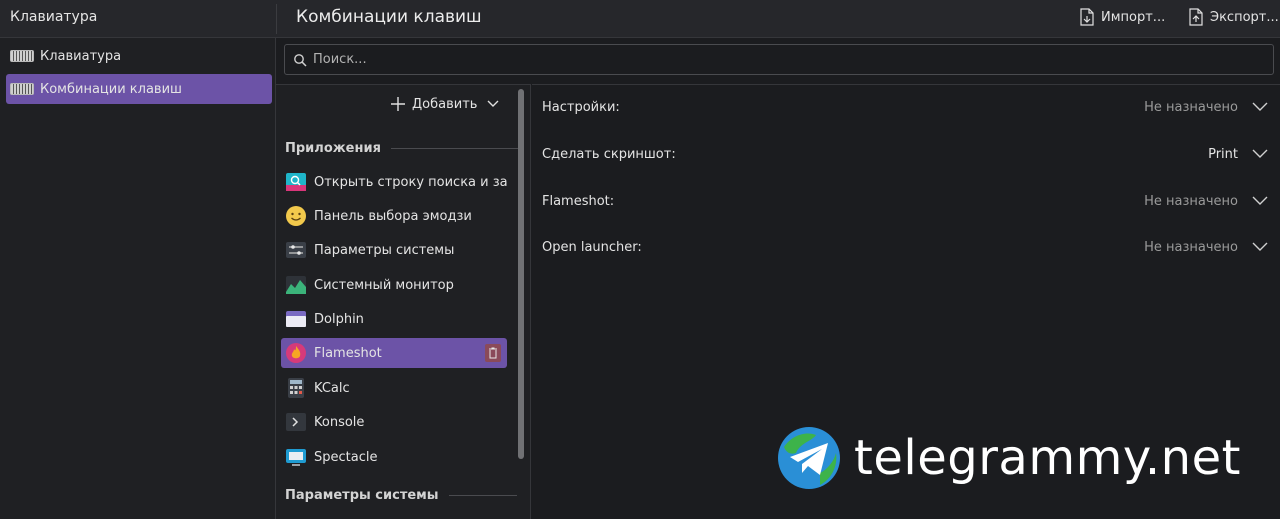  Describe the element at coordinates (296, 319) in the screenshot. I see `dolphin-icon` at that location.